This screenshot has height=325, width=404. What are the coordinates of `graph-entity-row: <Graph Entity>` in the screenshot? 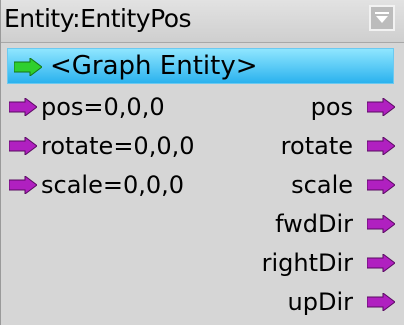 It's located at (200, 66).